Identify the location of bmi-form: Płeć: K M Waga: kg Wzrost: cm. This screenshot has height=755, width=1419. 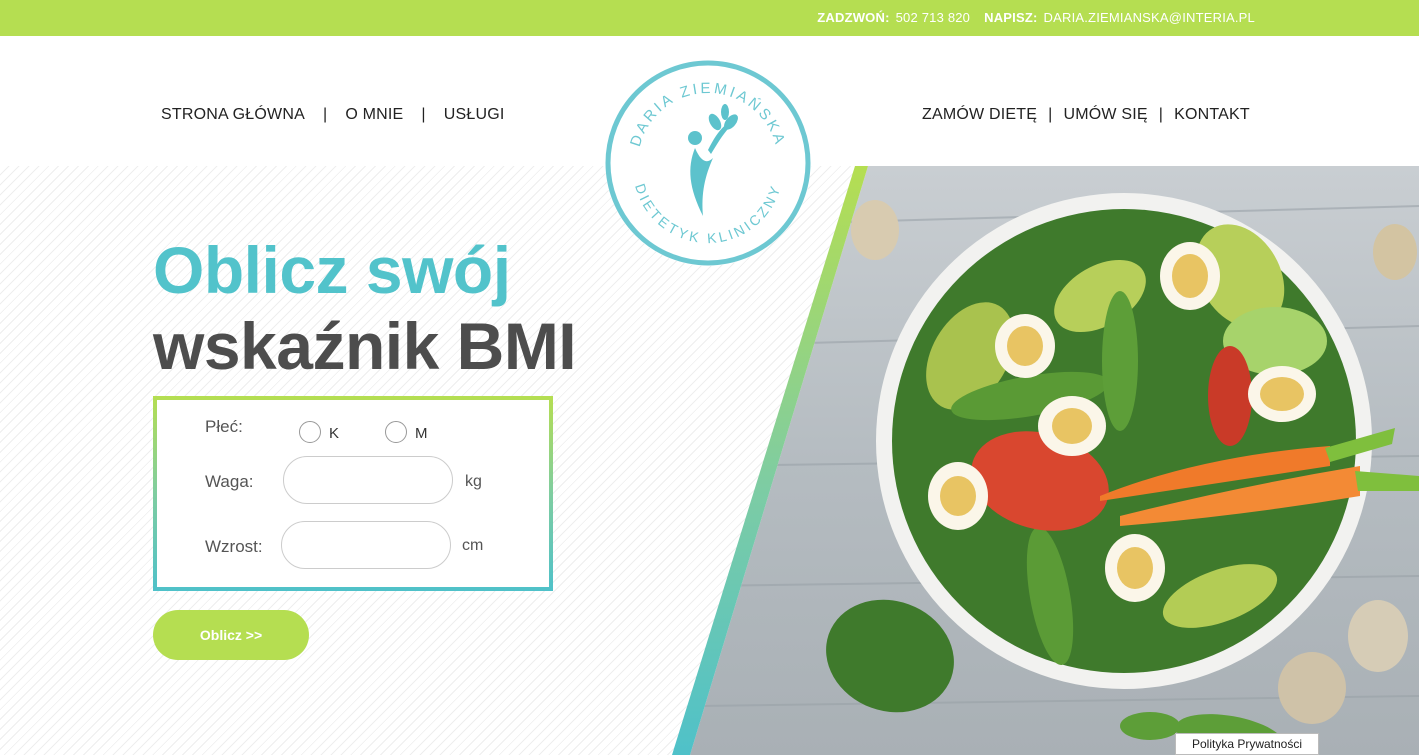
(353, 493).